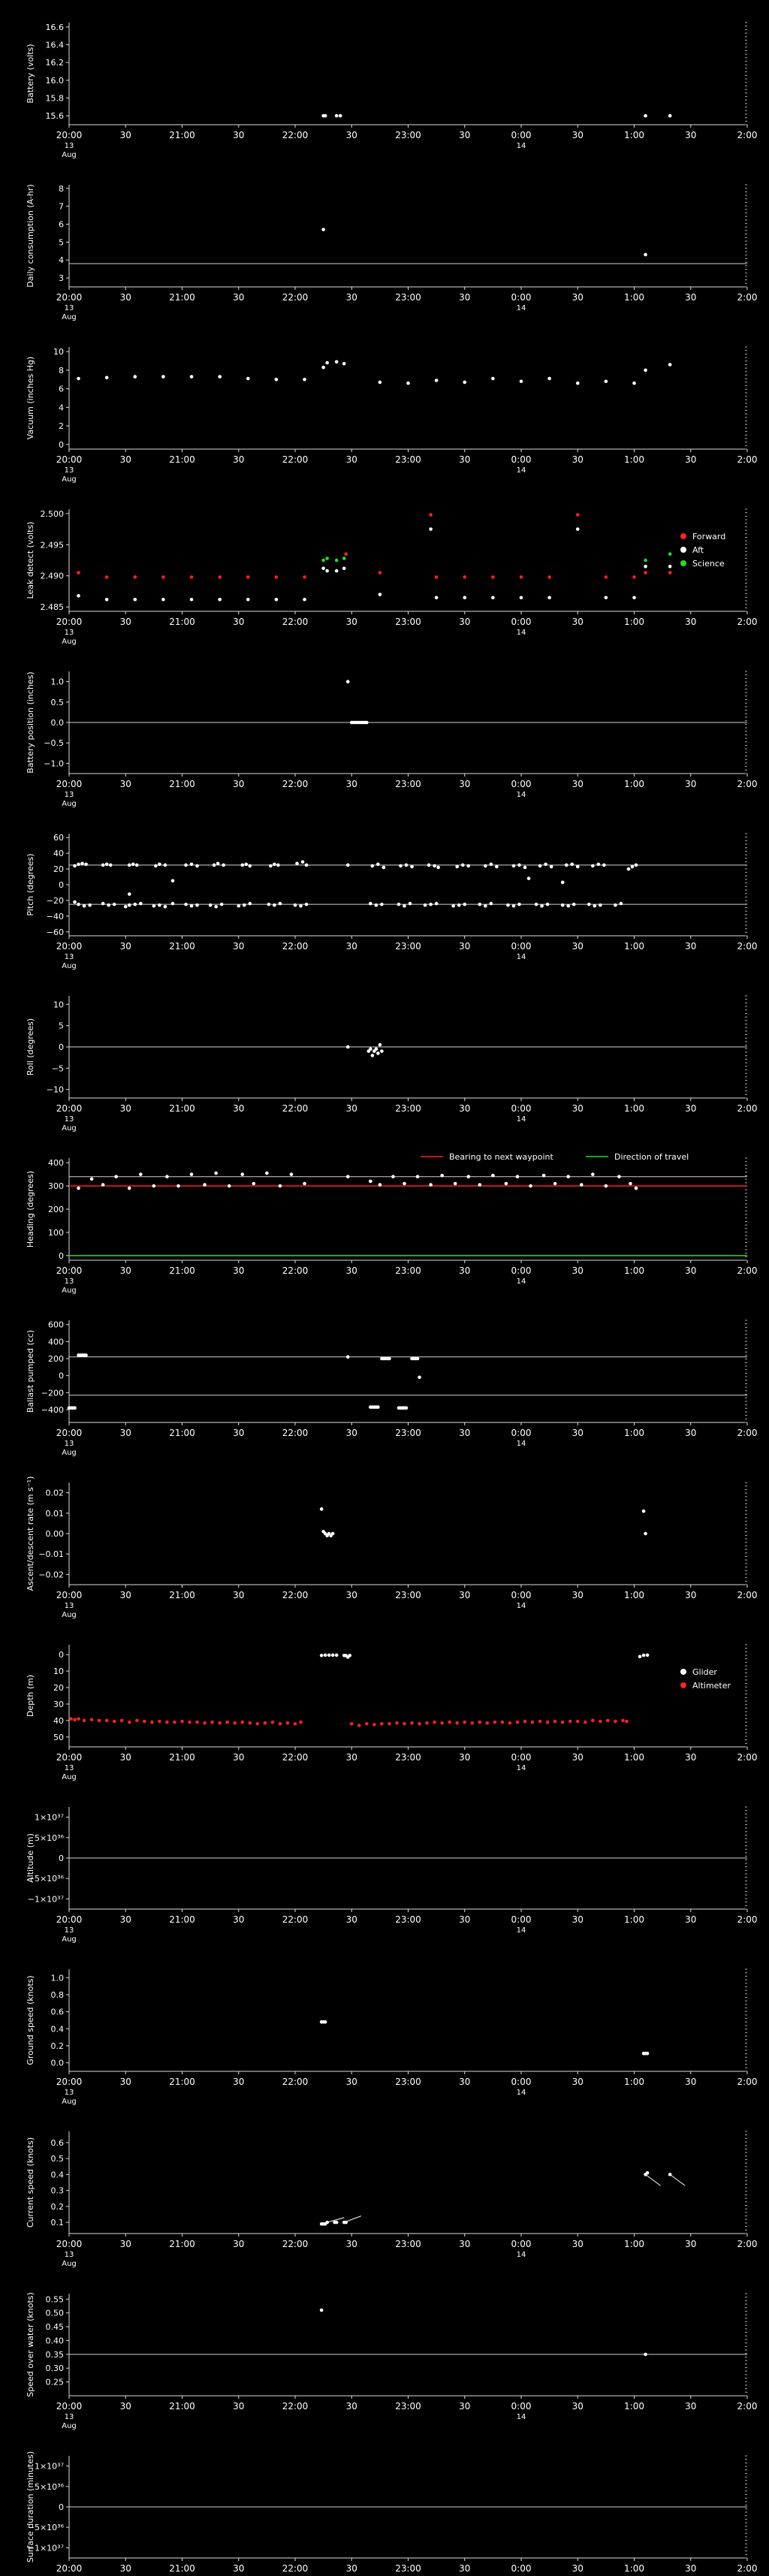  I want to click on y-tick-label: −20, so click(55, 901).